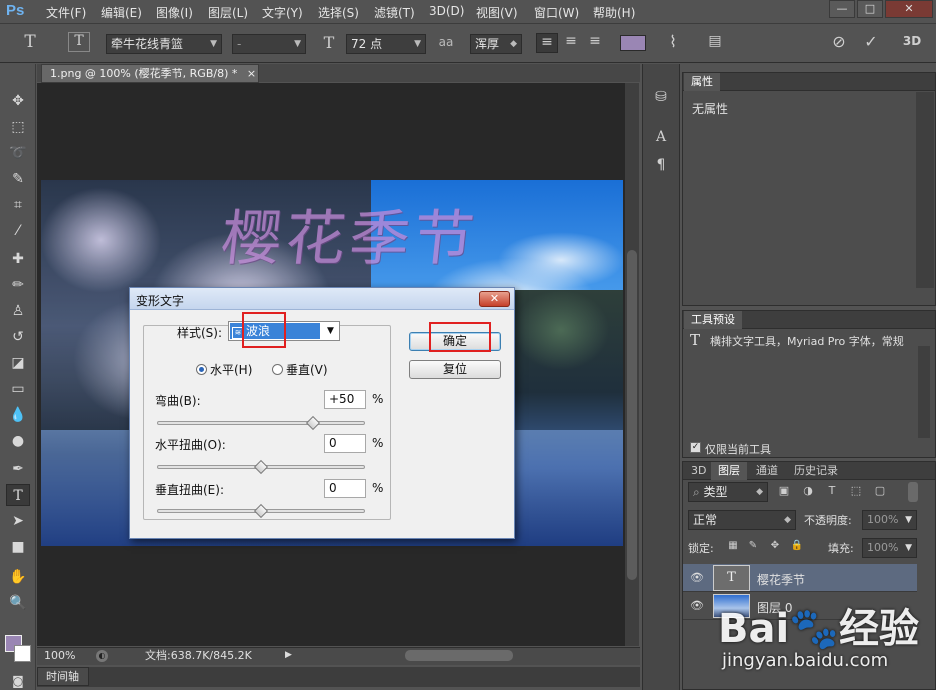 The height and width of the screenshot is (690, 936). I want to click on filter-smart-object-icon: ▢, so click(880, 492).